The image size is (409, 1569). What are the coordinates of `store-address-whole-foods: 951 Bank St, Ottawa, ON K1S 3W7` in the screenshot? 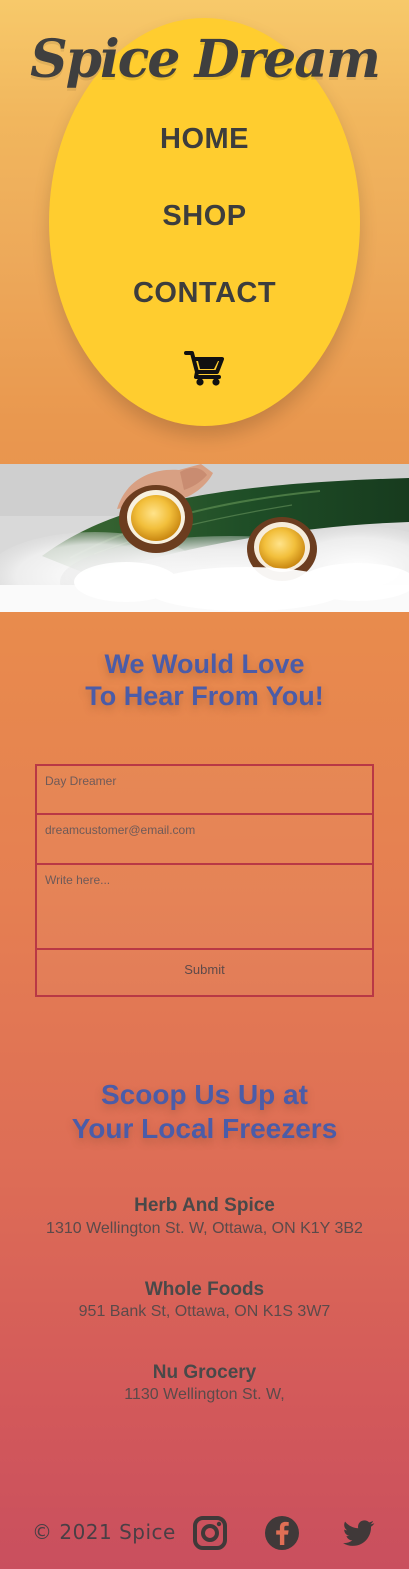 It's located at (204, 1311).